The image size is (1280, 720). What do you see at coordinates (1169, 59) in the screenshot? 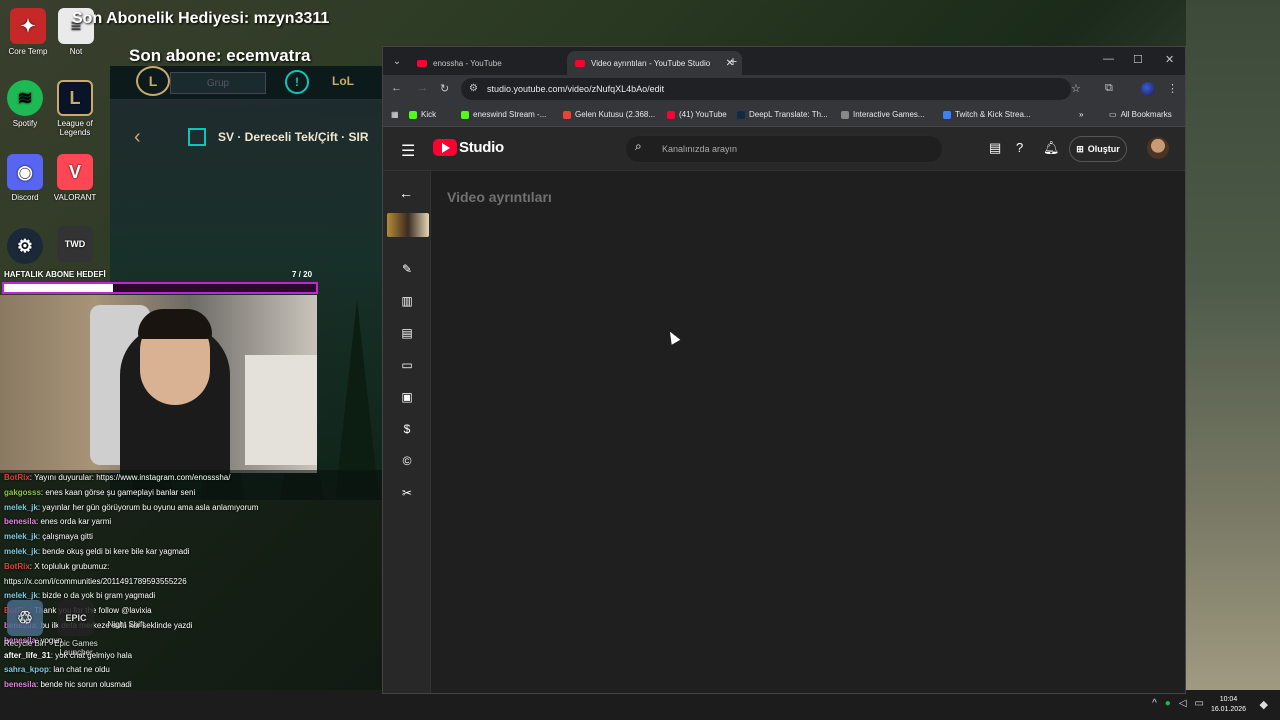
I see `close-window-icon: ✕` at bounding box center [1169, 59].